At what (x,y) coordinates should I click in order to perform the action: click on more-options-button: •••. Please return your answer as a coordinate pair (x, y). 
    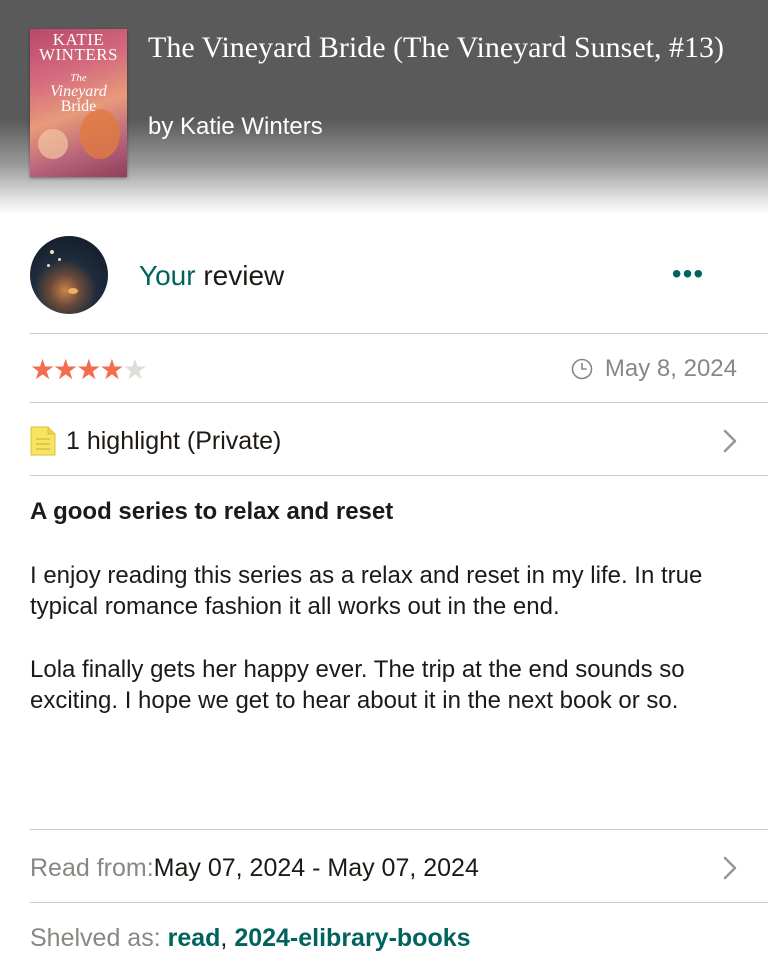
    Looking at the image, I should click on (688, 276).